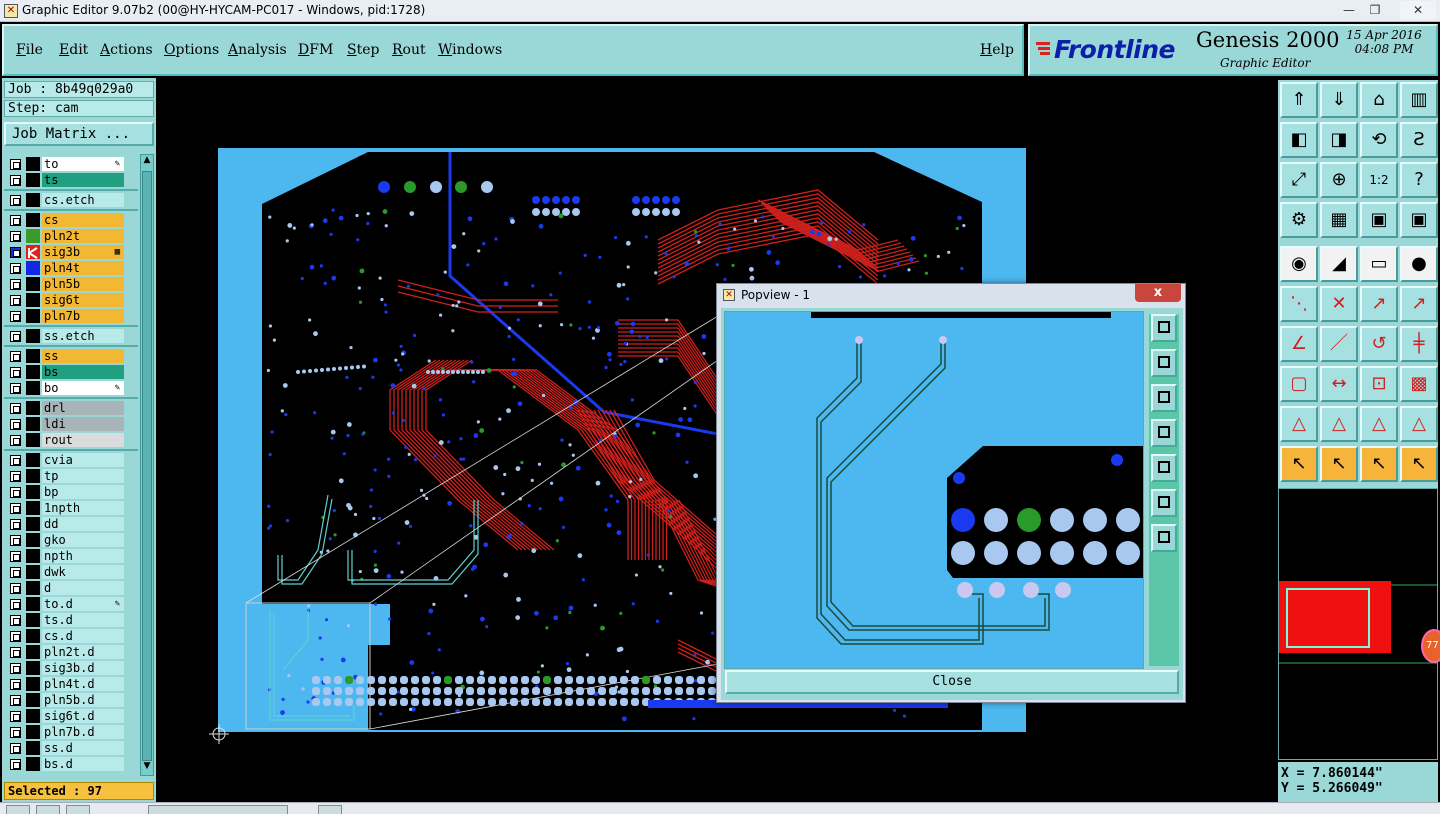 The height and width of the screenshot is (814, 1440). I want to click on add-node-button: ↗, so click(1419, 304).